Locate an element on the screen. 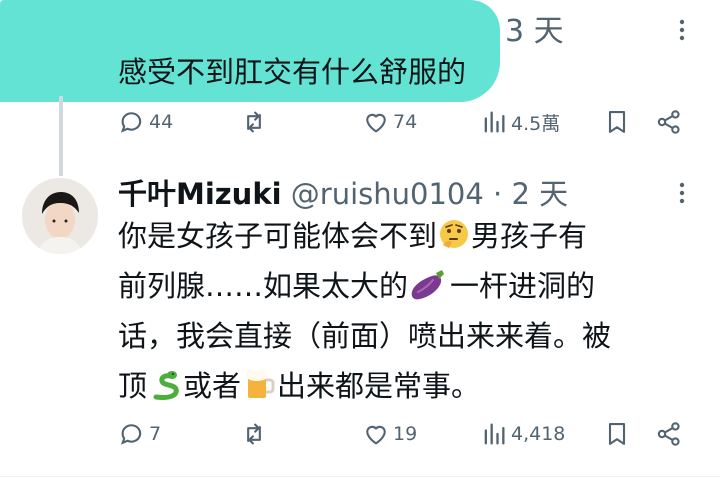 Image resolution: width=720 pixels, height=482 pixels. like-button: 74 is located at coordinates (389, 122).